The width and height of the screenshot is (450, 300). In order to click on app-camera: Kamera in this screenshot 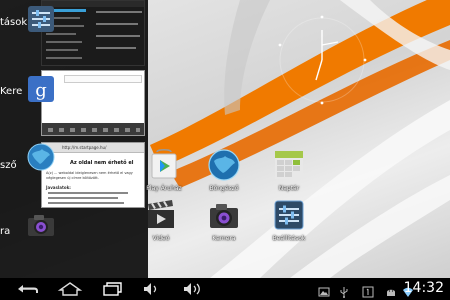, I will do `click(224, 220)`.